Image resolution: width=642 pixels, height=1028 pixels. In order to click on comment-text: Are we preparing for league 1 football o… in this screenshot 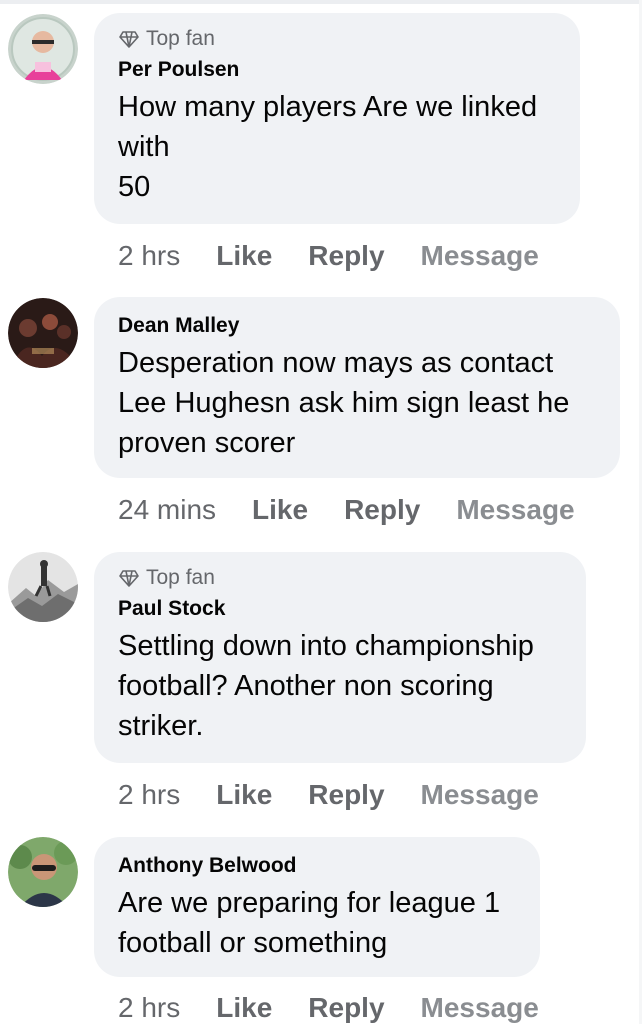, I will do `click(309, 923)`.